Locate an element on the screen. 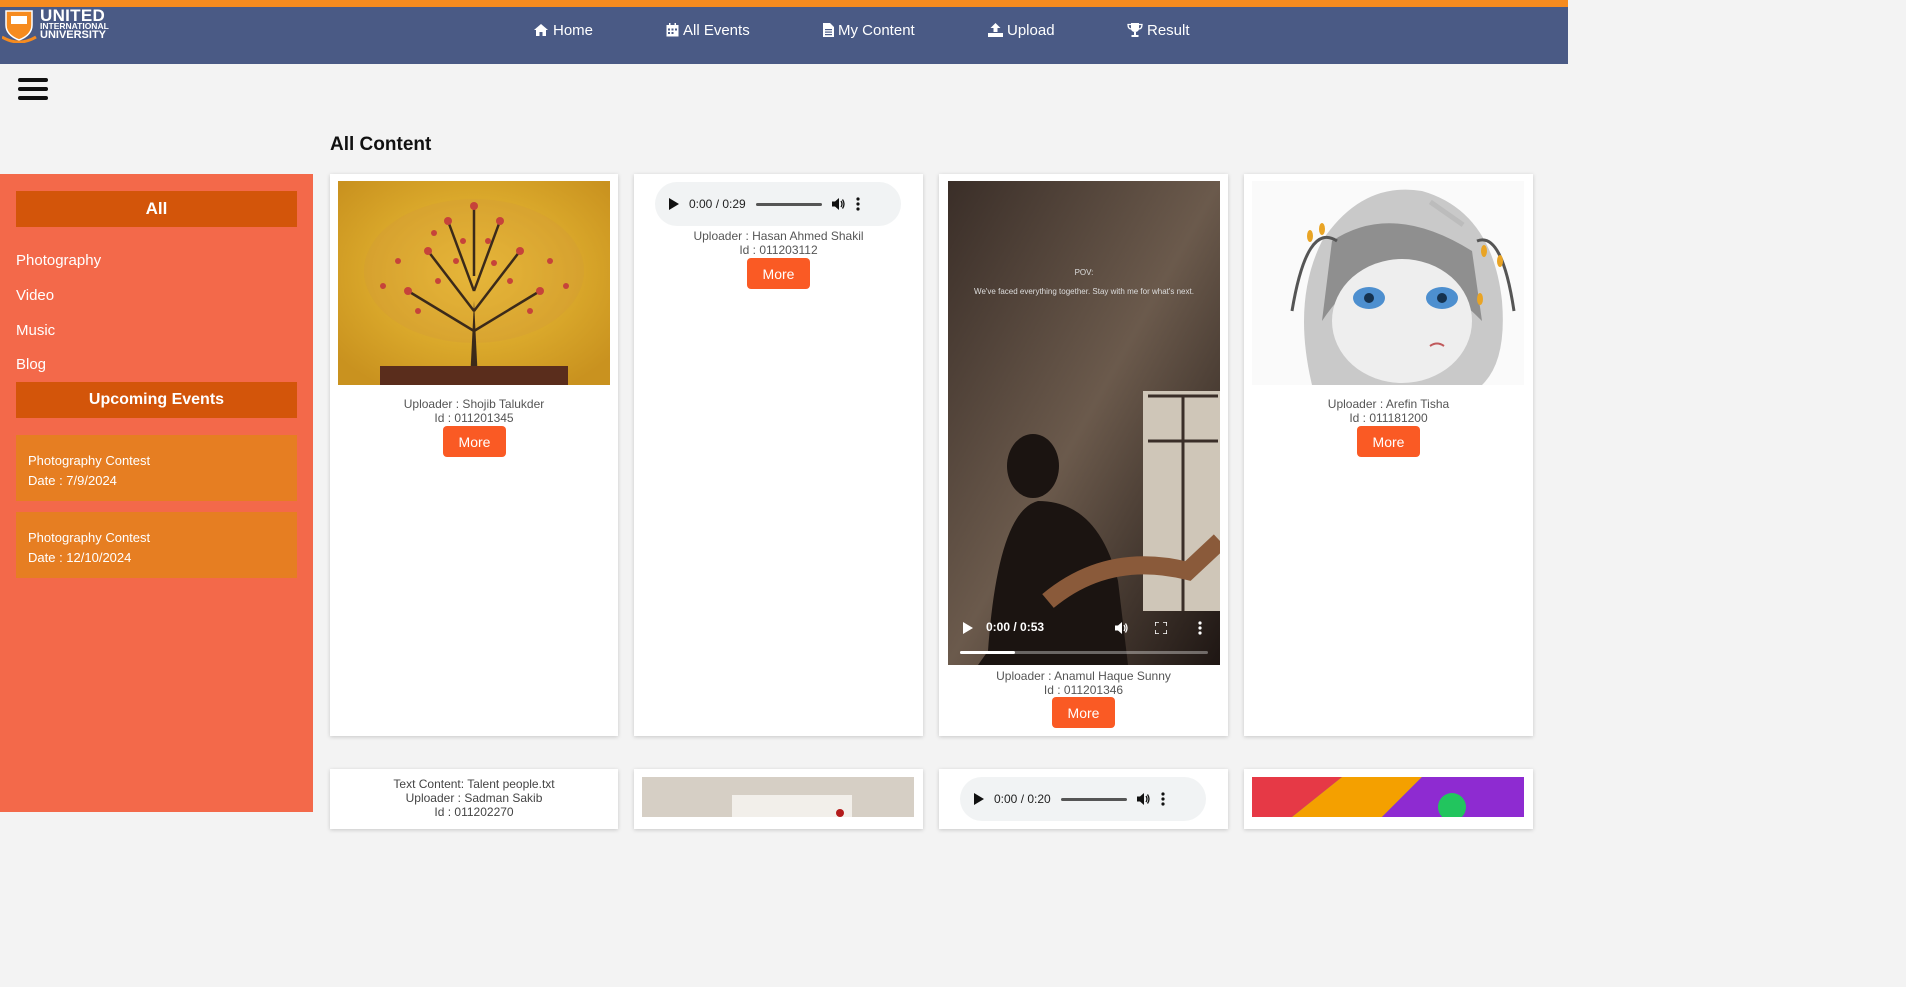 Image resolution: width=1906 pixels, height=987 pixels. uploader-name: Uploader : Arefin Tisha is located at coordinates (1388, 404).